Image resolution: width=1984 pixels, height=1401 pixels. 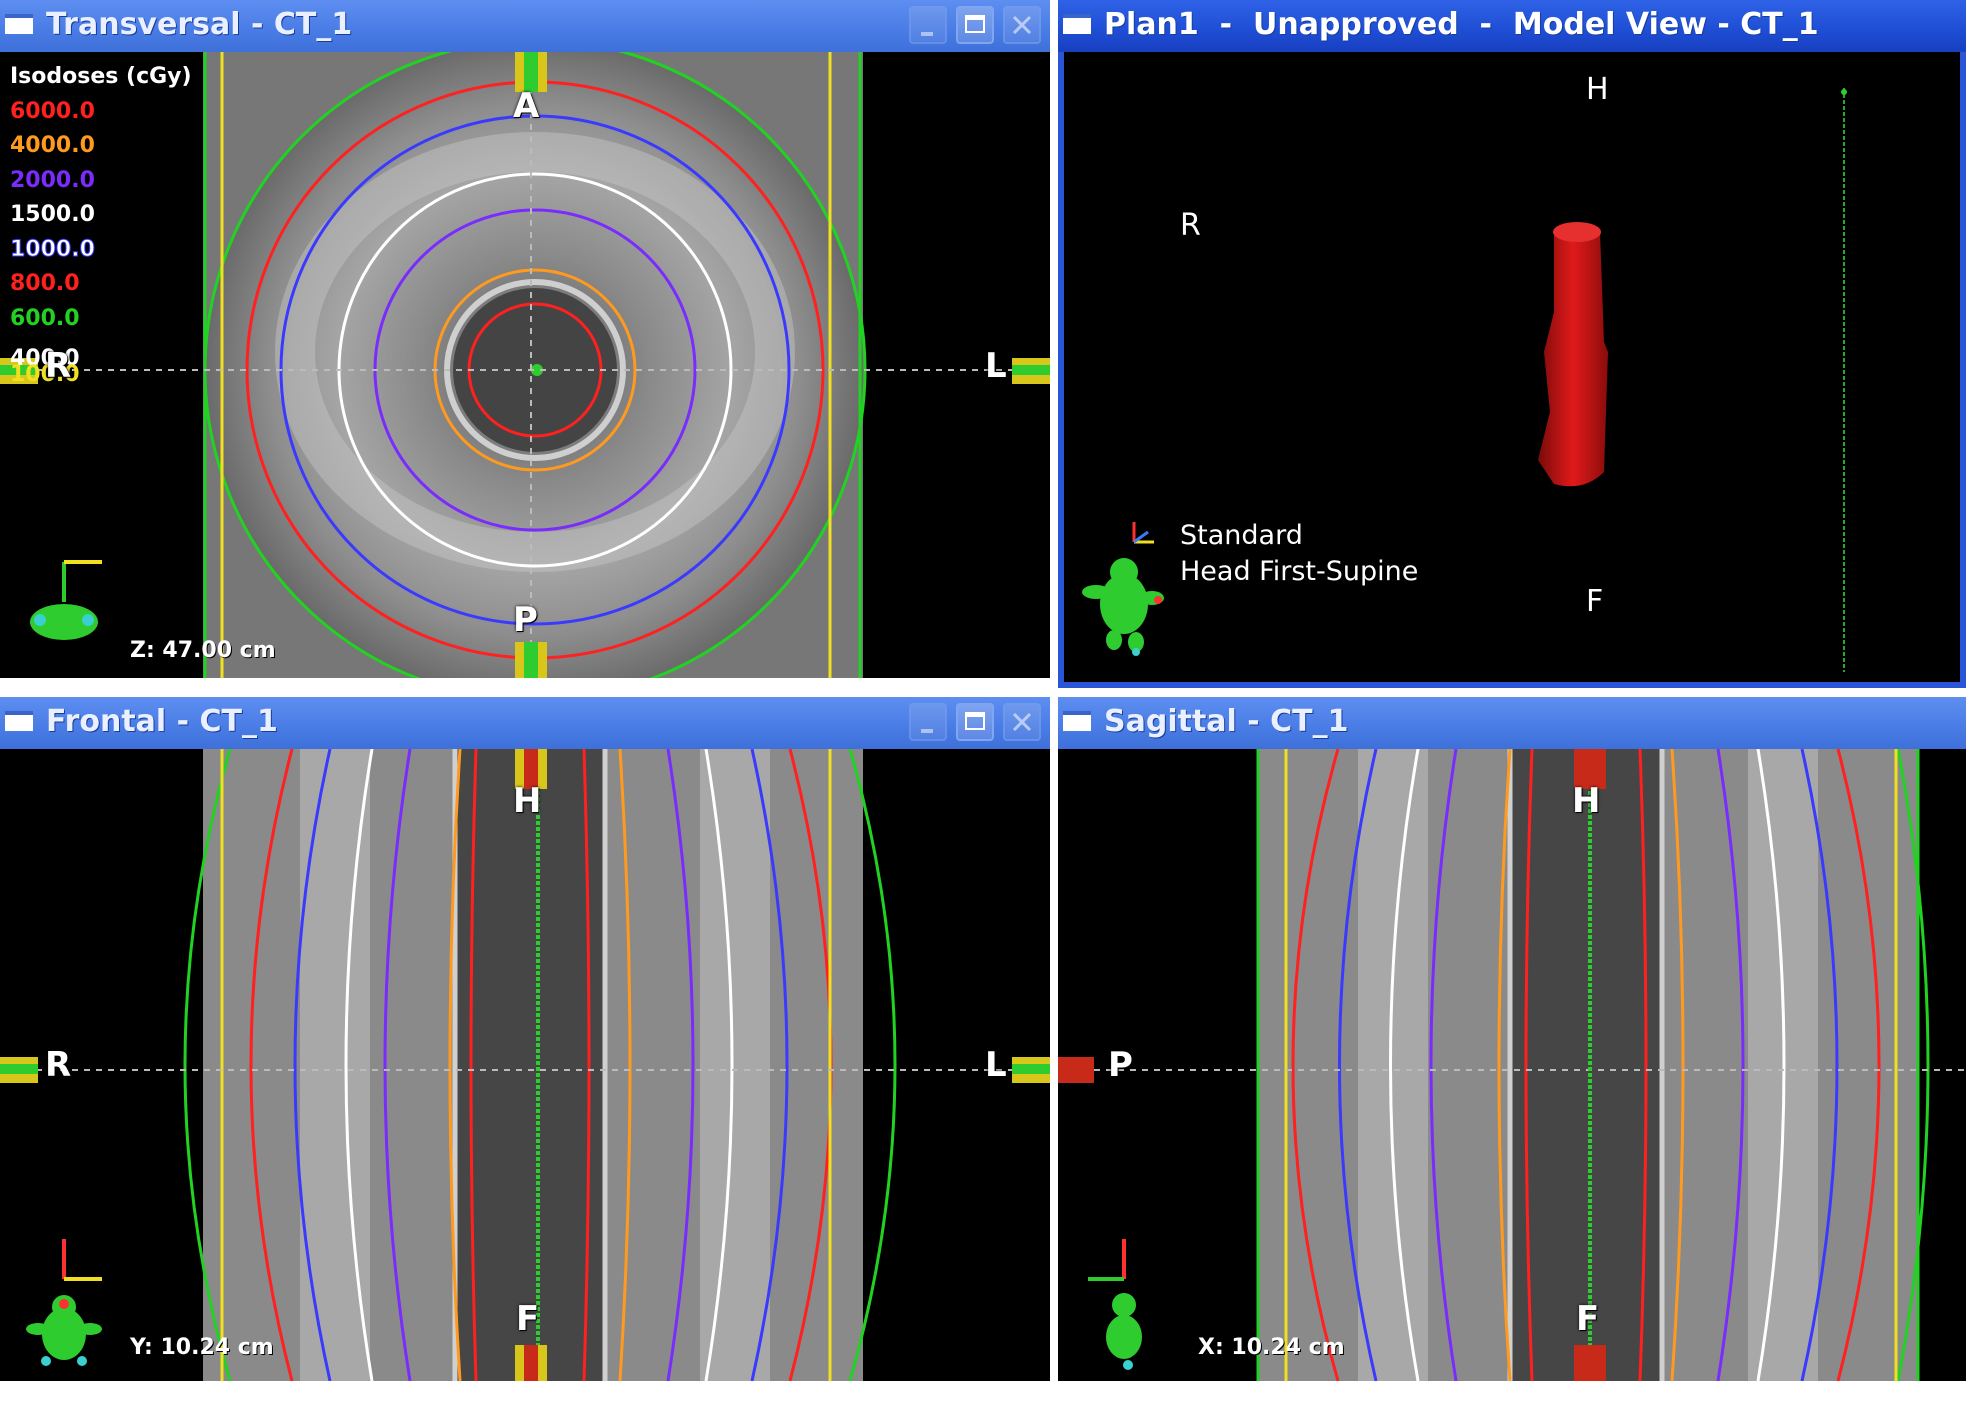 I want to click on orientation-label-feet: F, so click(x=1595, y=601).